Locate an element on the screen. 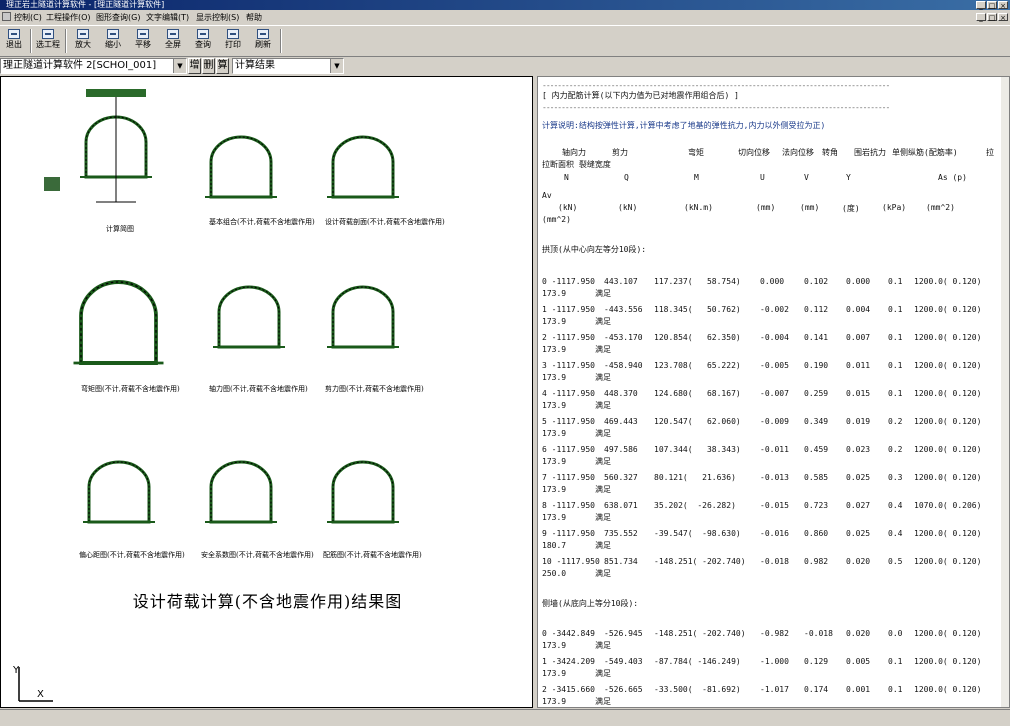  table-cell: 0 -1117.950 is located at coordinates (568, 281).